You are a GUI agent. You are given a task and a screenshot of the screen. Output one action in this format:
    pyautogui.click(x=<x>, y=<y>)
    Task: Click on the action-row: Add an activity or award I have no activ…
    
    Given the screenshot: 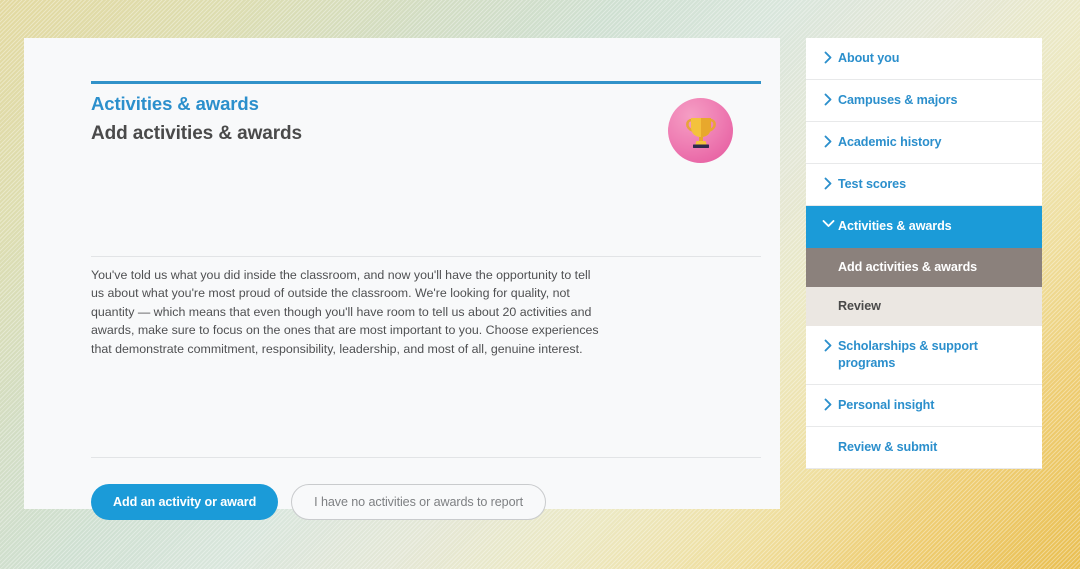 What is the action you would take?
    pyautogui.click(x=318, y=502)
    